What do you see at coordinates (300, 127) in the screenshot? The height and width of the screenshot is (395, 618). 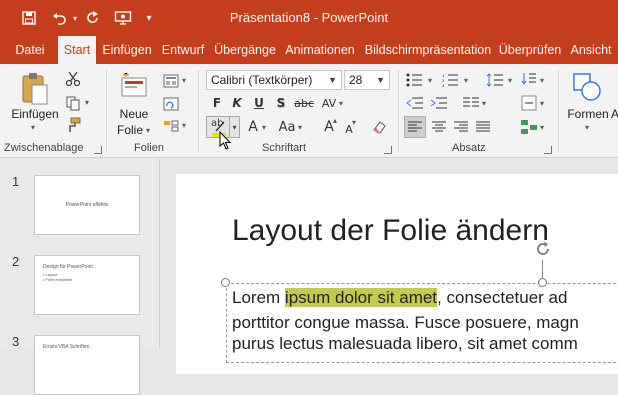 I see `change-case-dropdown-icon: ▾` at bounding box center [300, 127].